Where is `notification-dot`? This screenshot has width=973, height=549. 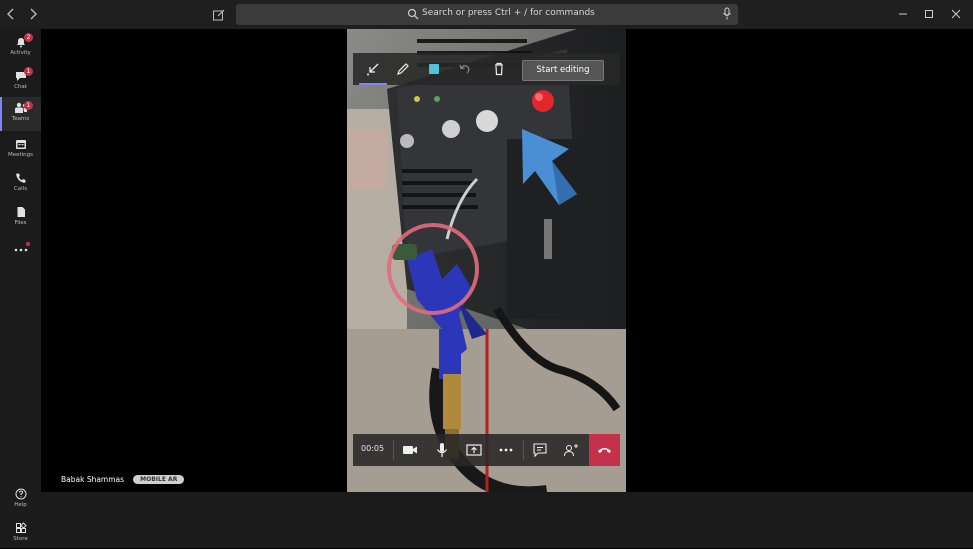 notification-dot is located at coordinates (28, 244).